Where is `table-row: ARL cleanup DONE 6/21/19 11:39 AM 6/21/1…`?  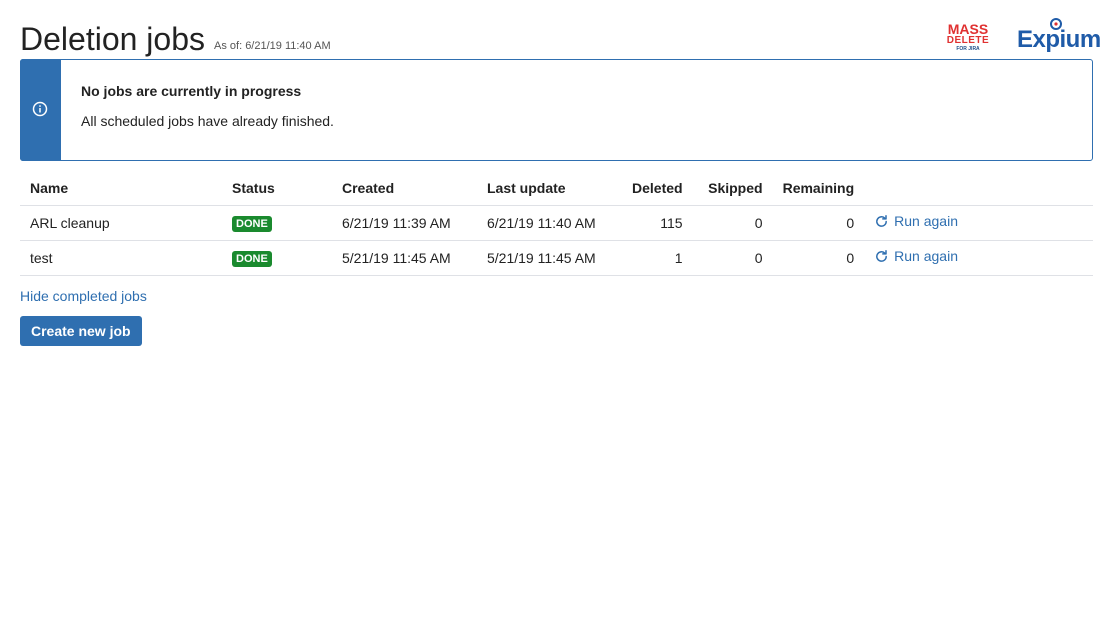
table-row: ARL cleanup DONE 6/21/19 11:39 AM 6/21/1… is located at coordinates (556, 223).